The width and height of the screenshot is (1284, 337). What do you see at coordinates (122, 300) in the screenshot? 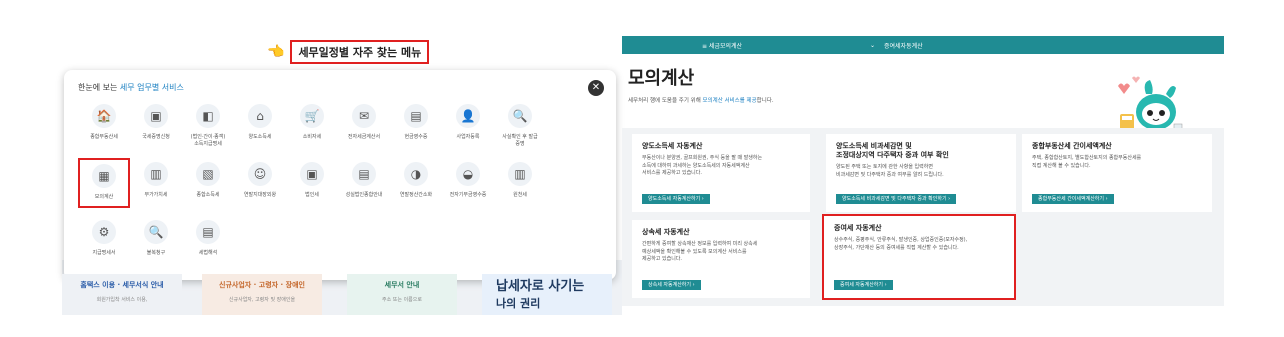
I see `info-card-subtitle: 회원가입착 서비스 이용,` at bounding box center [122, 300].